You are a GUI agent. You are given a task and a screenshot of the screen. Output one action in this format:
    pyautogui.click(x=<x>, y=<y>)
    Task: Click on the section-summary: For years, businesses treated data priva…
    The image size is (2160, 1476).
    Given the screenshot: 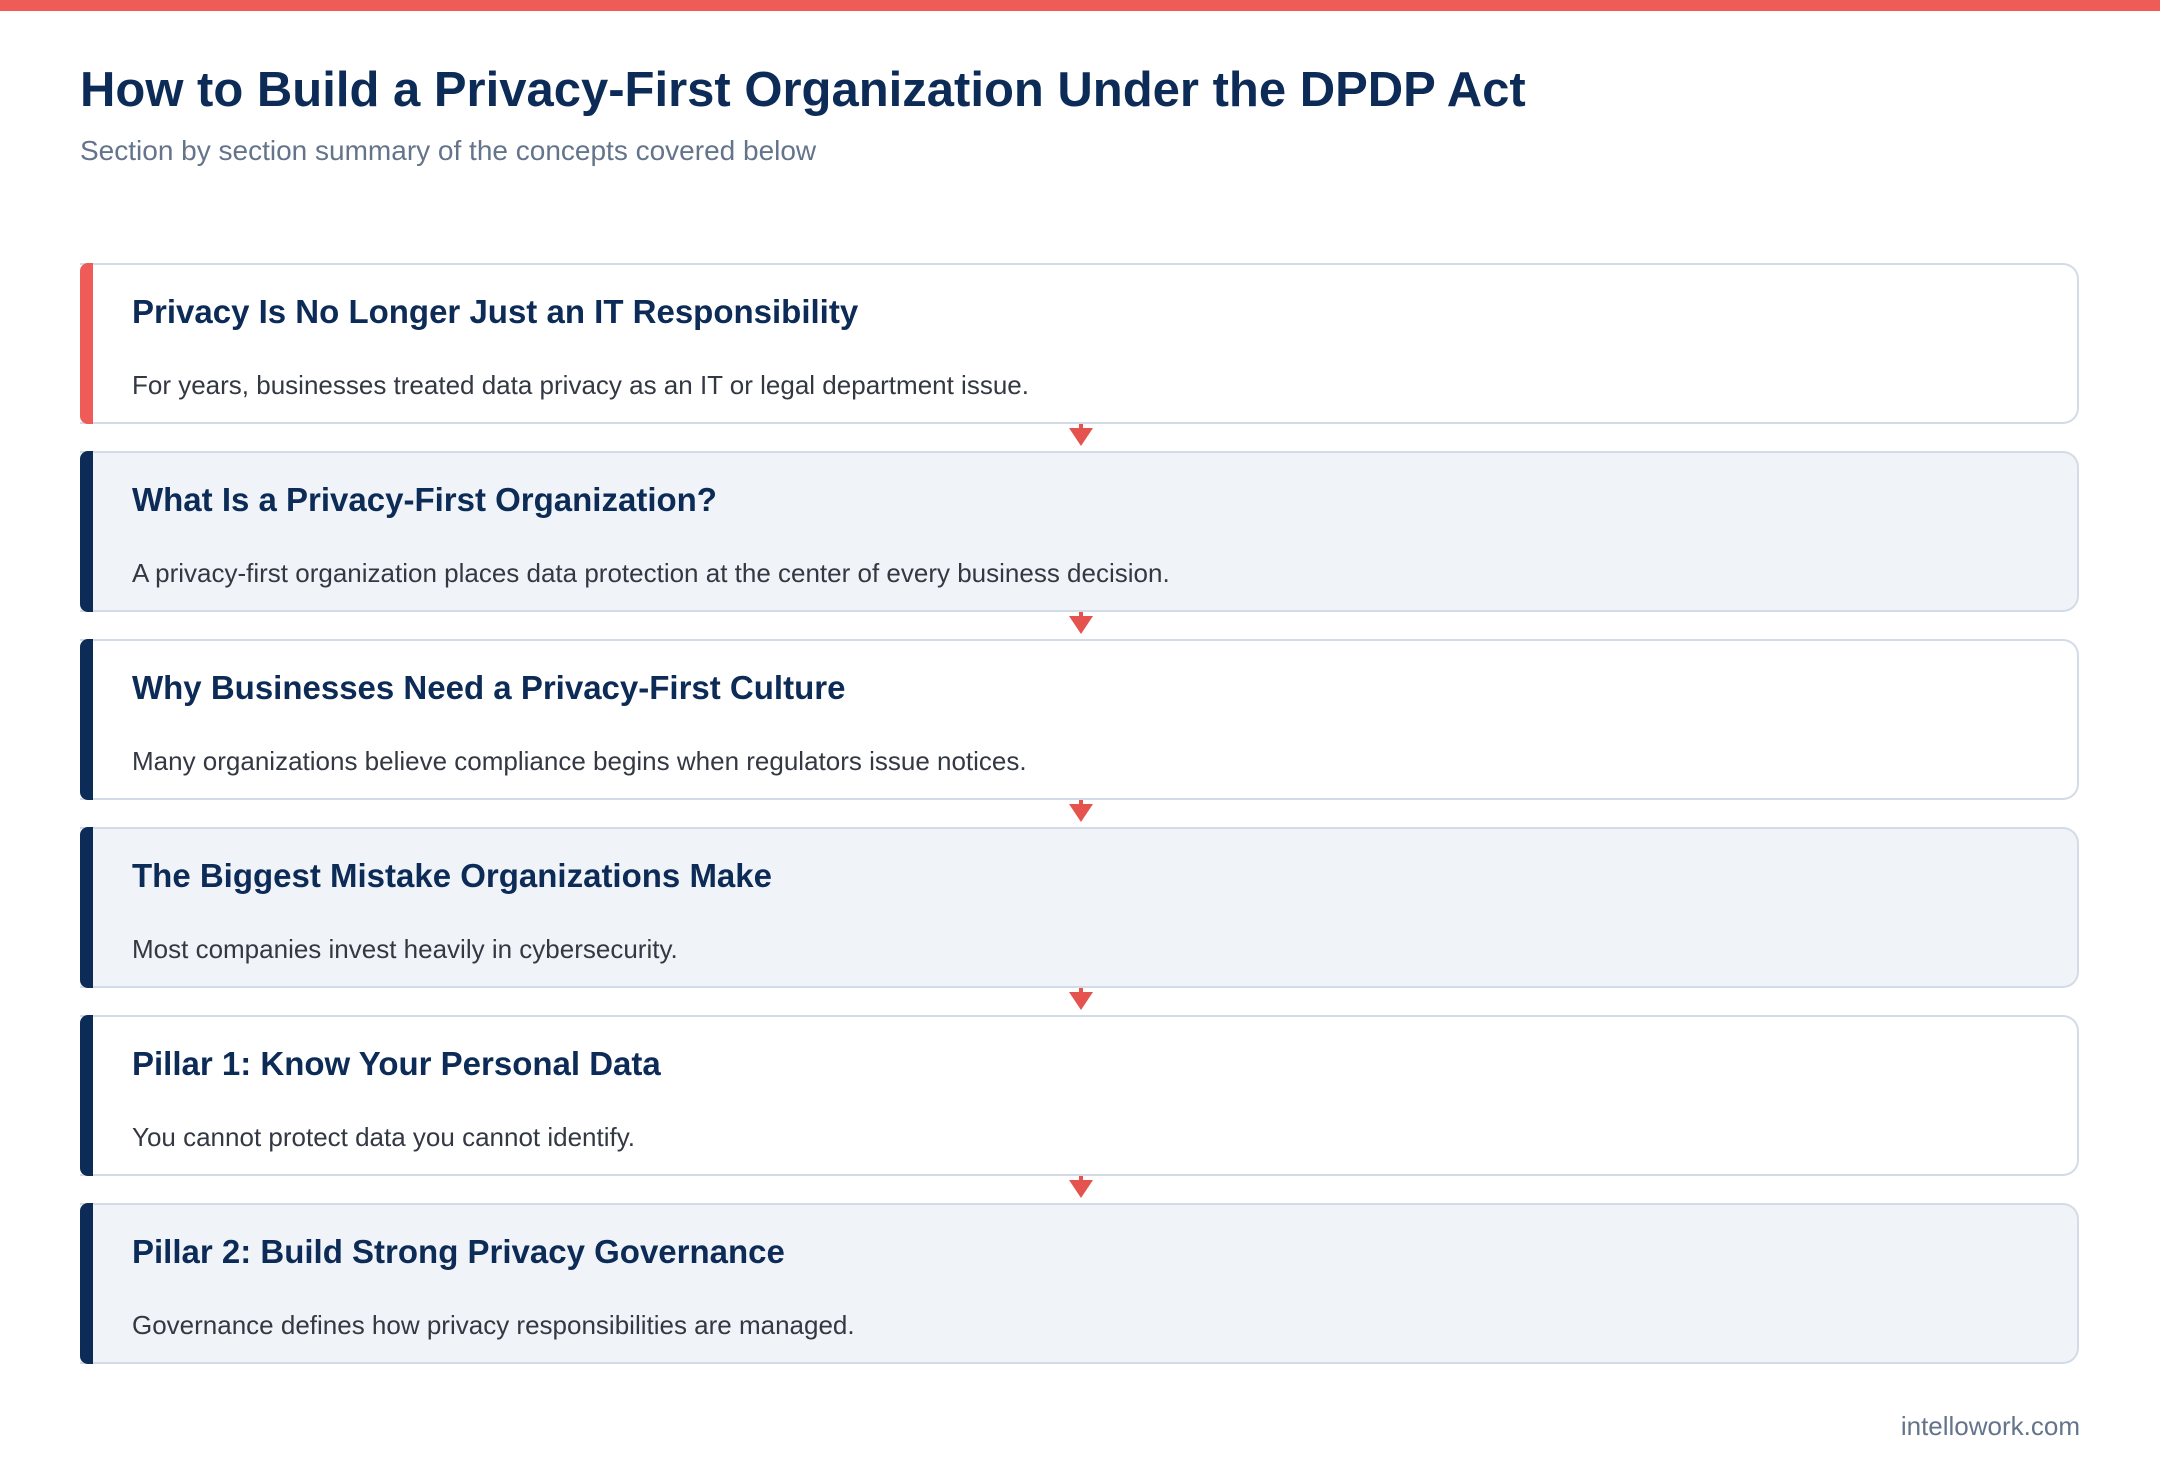 What is the action you would take?
    pyautogui.click(x=580, y=385)
    